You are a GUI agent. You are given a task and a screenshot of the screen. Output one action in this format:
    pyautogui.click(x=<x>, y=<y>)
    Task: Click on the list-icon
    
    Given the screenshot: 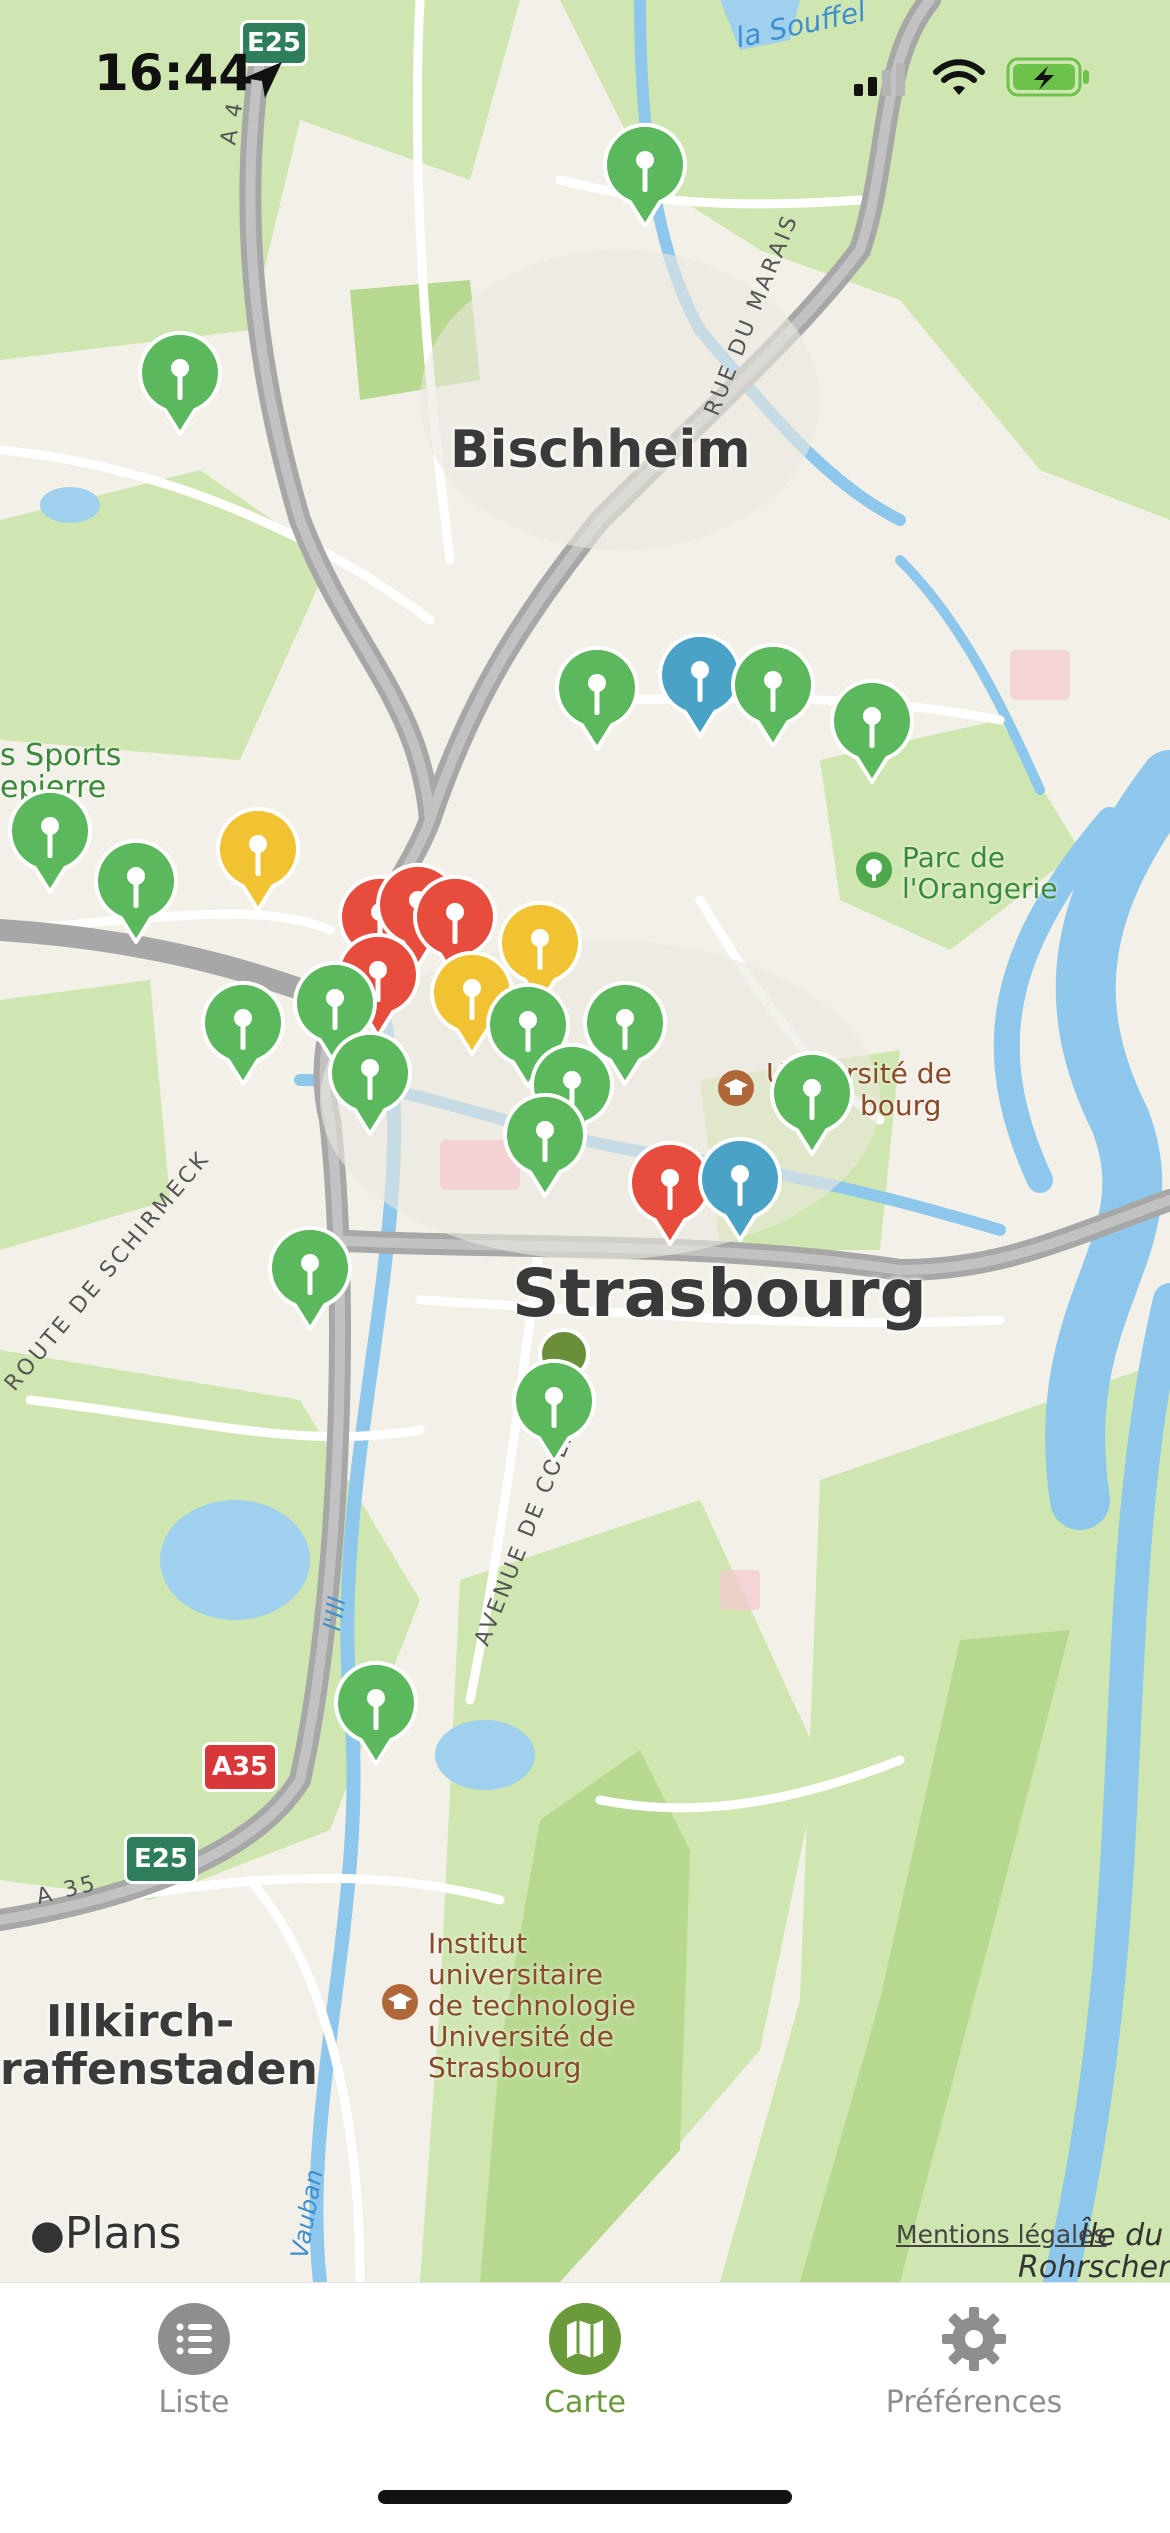 What is the action you would take?
    pyautogui.click(x=194, y=2339)
    